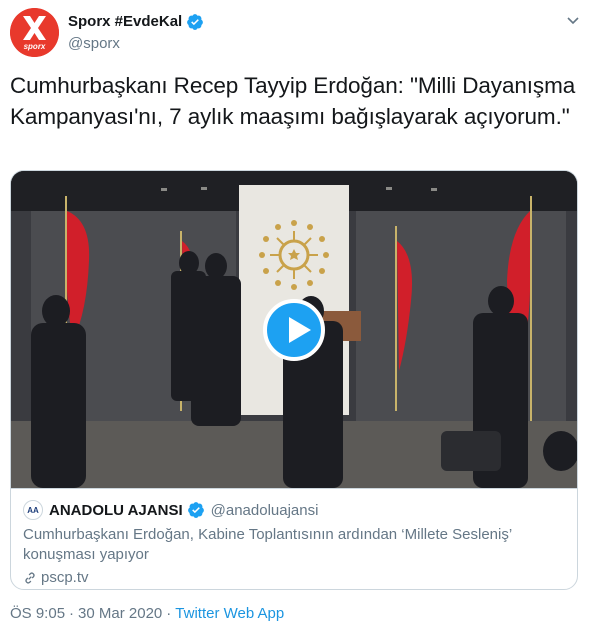 Image resolution: width=593 pixels, height=632 pixels. What do you see at coordinates (229, 613) in the screenshot?
I see `source-app-link: Twitter Web App` at bounding box center [229, 613].